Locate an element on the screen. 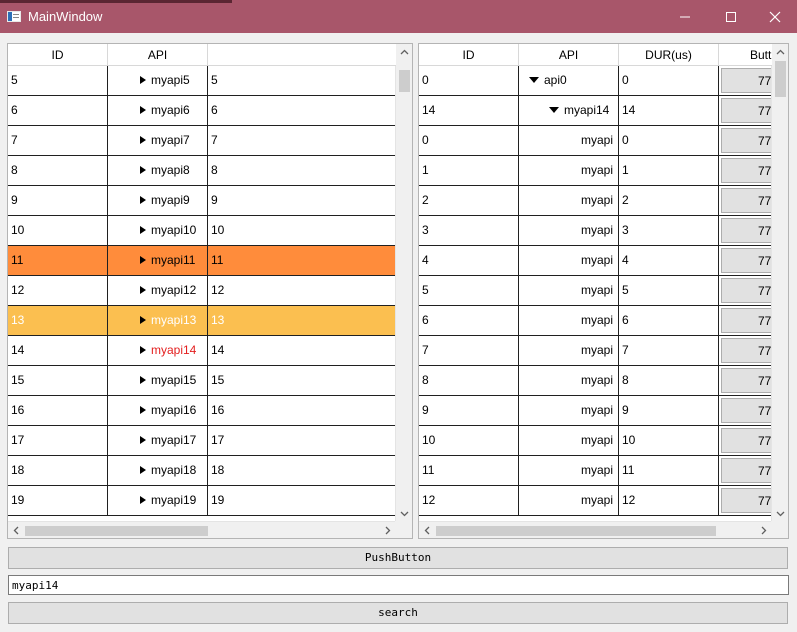 The width and height of the screenshot is (797, 632). collapse-arrow-icon is located at coordinates (554, 109).